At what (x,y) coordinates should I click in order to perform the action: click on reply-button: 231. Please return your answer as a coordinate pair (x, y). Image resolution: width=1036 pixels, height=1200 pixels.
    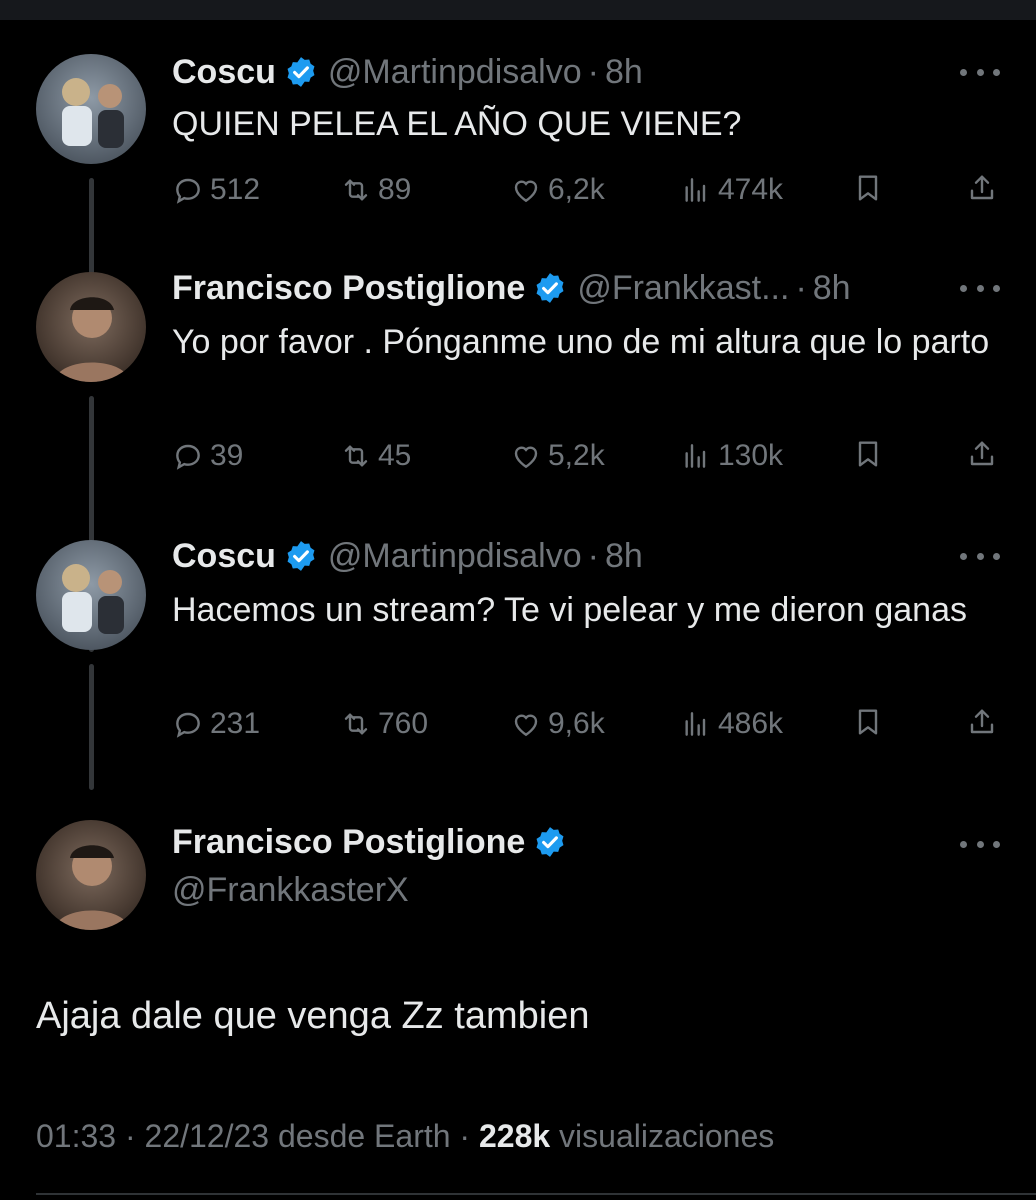
    Looking at the image, I should click on (216, 724).